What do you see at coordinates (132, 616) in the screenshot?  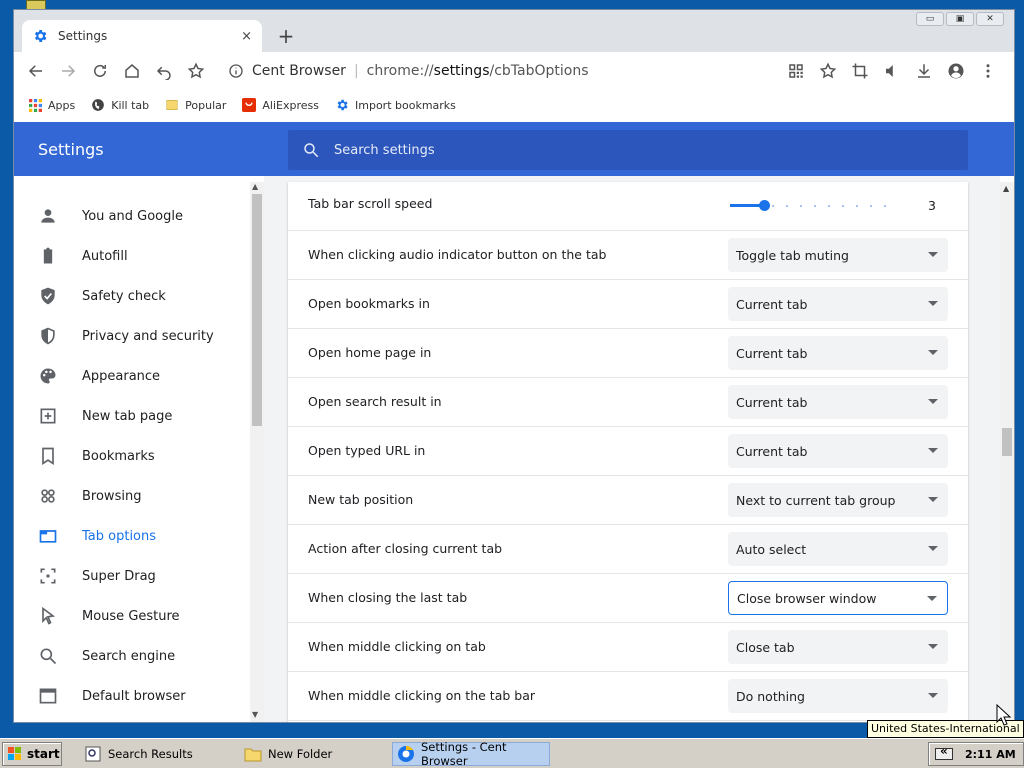 I see `sidebar-item-mouse-gesture: Mouse Gesture` at bounding box center [132, 616].